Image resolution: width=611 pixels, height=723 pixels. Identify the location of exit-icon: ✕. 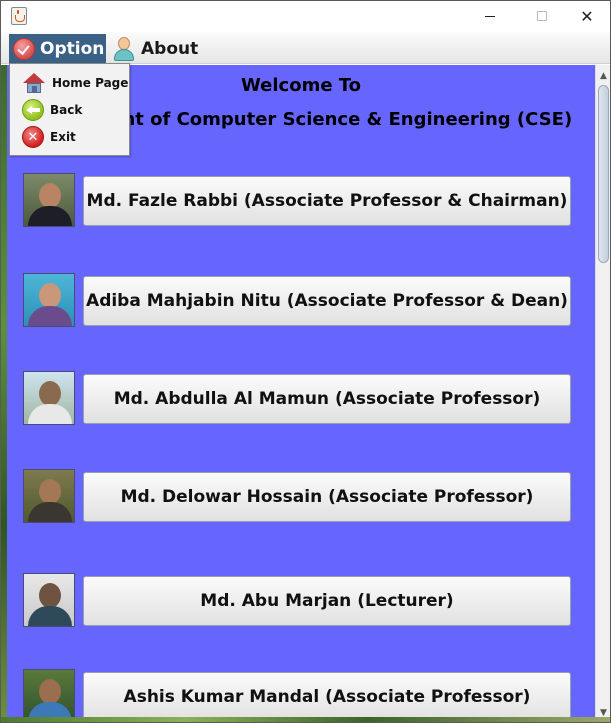
(33, 137).